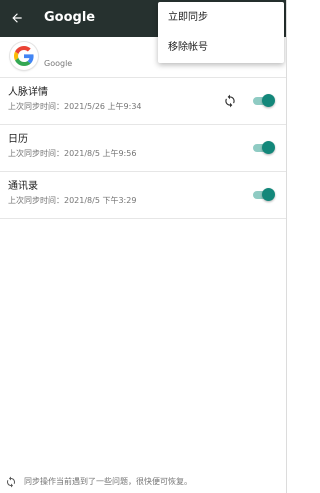  What do you see at coordinates (286, 246) in the screenshot?
I see `screen-edge-divider` at bounding box center [286, 246].